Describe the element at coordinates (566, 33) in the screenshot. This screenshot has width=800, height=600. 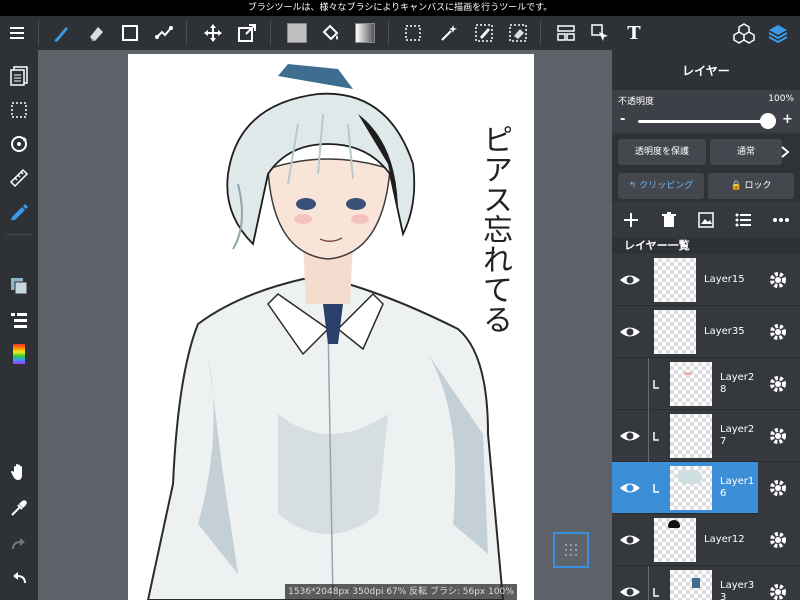
I see `panel-layout-icon` at that location.